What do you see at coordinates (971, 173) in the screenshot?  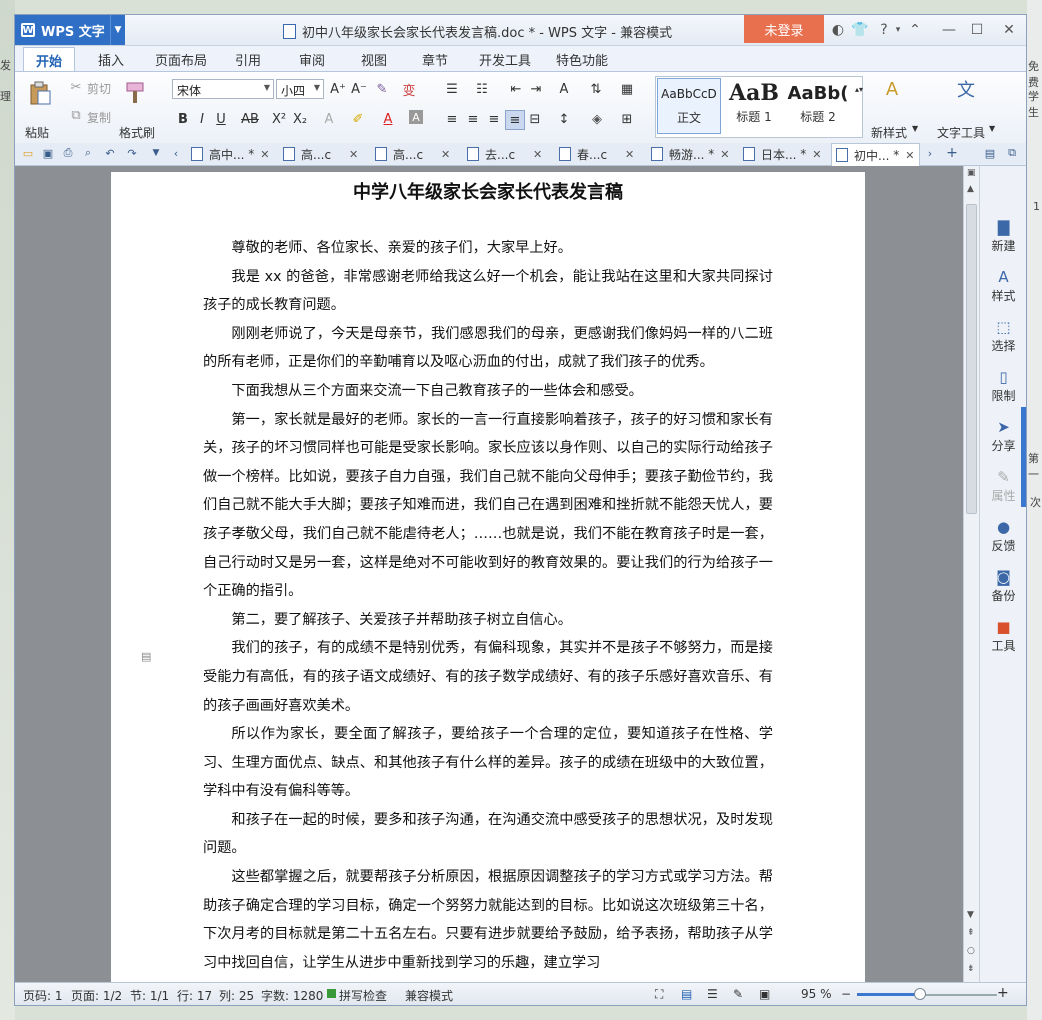 I see `ruler-toggle-icon: ▣` at bounding box center [971, 173].